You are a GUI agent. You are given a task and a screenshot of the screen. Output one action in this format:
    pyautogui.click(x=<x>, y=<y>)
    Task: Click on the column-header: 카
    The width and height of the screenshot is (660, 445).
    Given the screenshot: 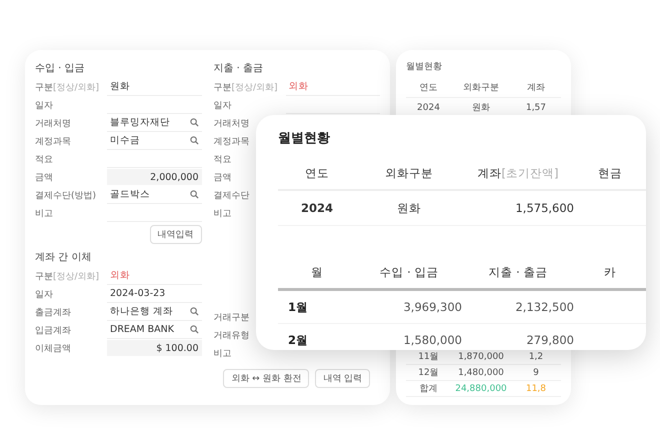 What is the action you would take?
    pyautogui.click(x=610, y=272)
    